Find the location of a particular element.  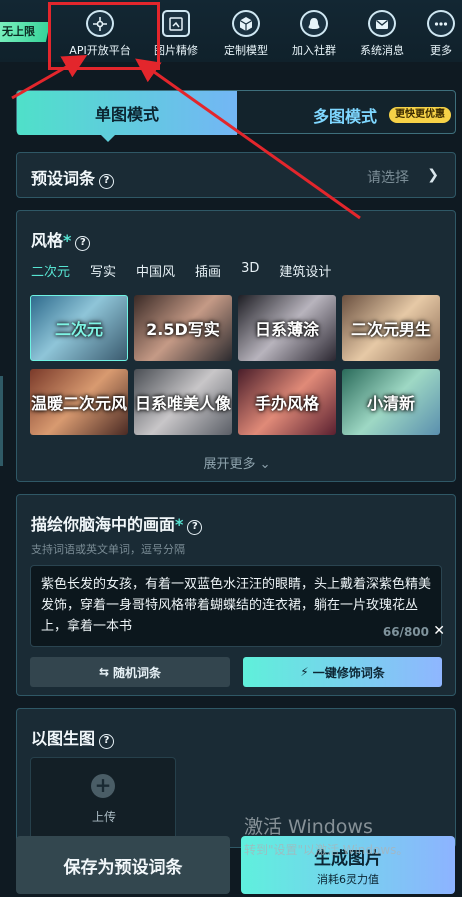

preset-title: 预设词条? is located at coordinates (73, 177).